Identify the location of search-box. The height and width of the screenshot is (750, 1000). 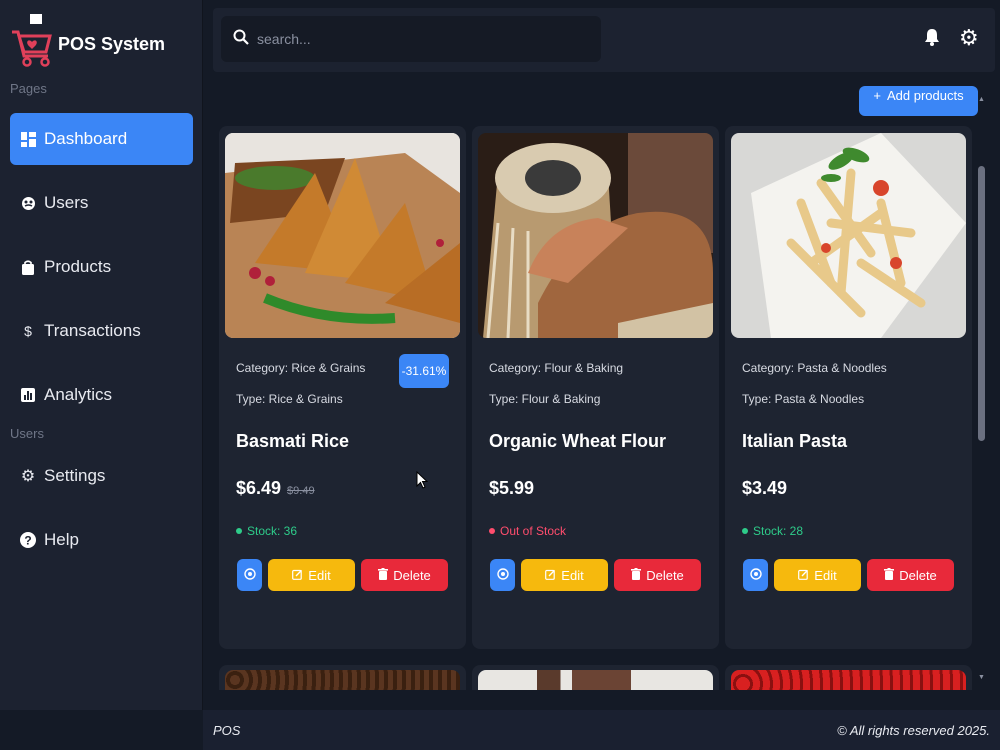
(411, 39).